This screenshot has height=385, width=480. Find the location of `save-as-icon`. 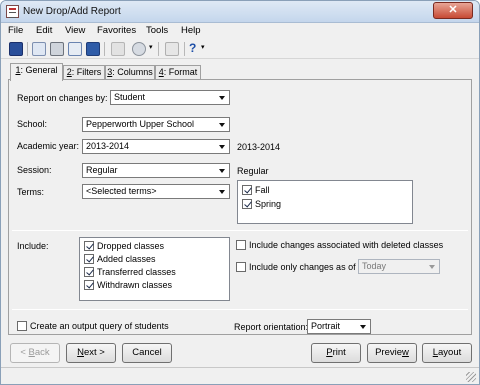

save-as-icon is located at coordinates (39, 49).